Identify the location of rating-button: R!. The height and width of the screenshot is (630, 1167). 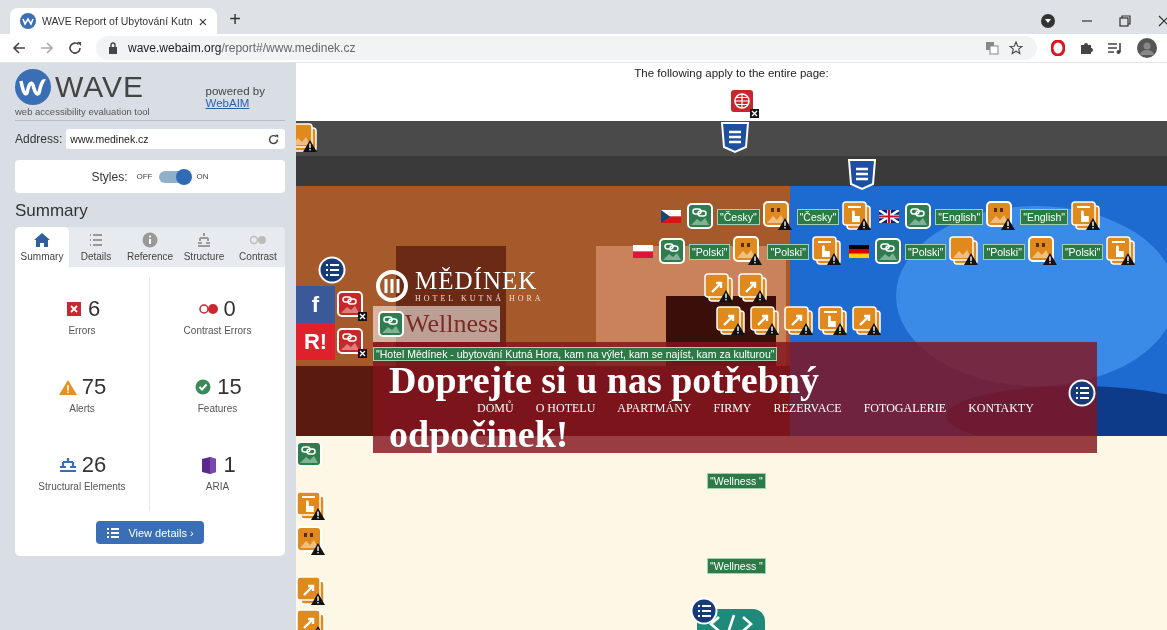
(315, 341).